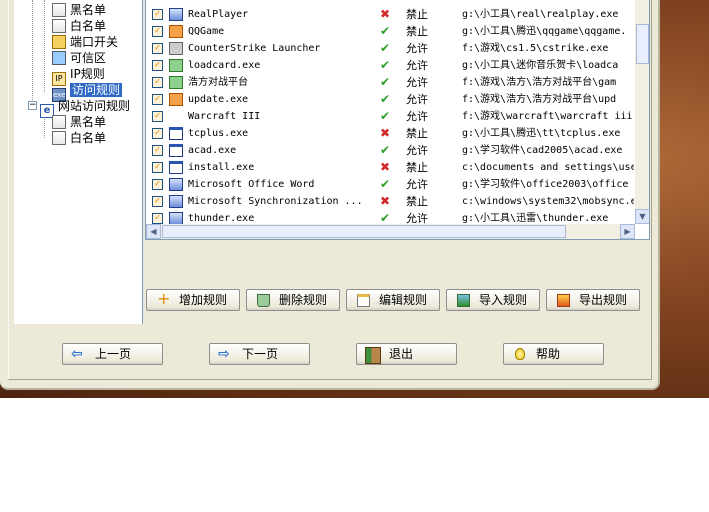 The image size is (709, 512). Describe the element at coordinates (176, 116) in the screenshot. I see `warcraft-icon` at that location.